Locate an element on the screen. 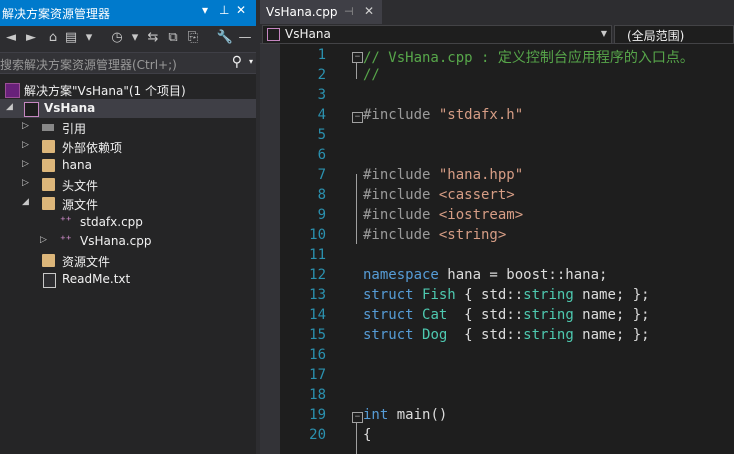 The width and height of the screenshot is (734, 454). tree-item-vshana-cpp: ▷ ⁺⁺ VsHana.cpp is located at coordinates (128, 241).